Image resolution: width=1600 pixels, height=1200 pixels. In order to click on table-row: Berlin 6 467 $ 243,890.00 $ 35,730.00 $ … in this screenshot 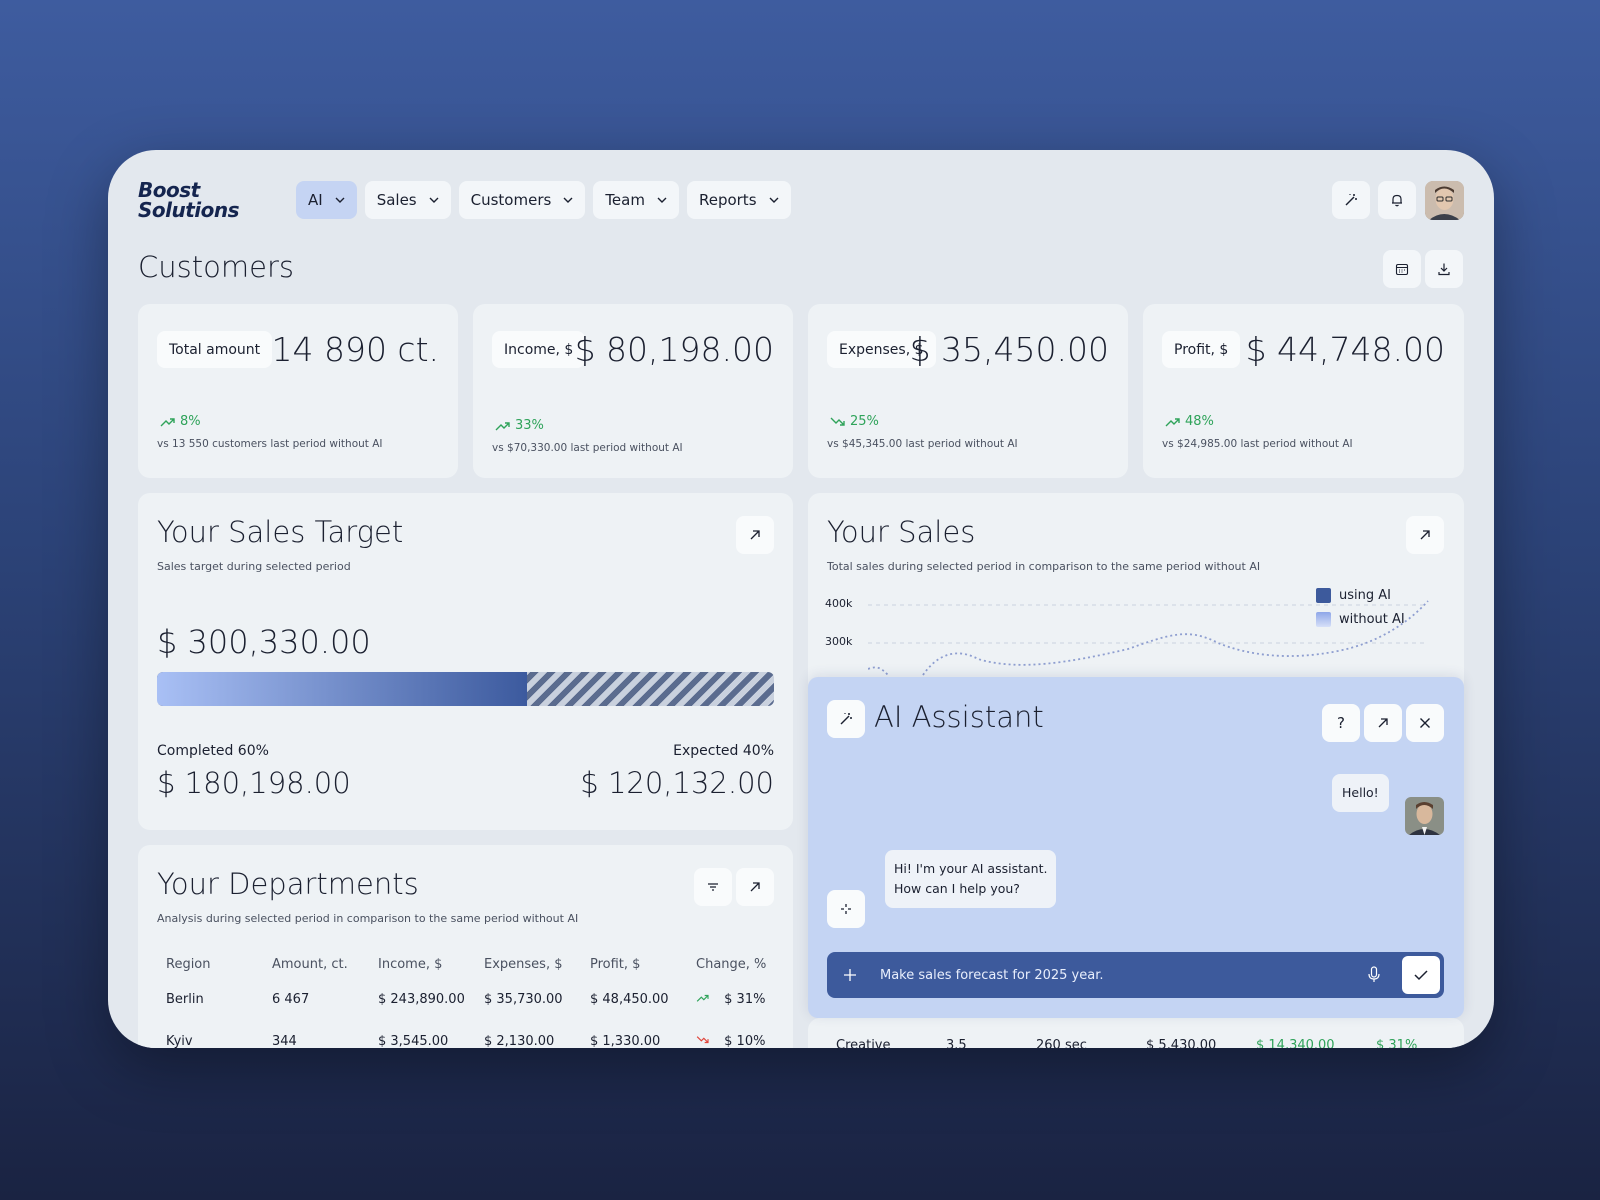, I will do `click(475, 999)`.